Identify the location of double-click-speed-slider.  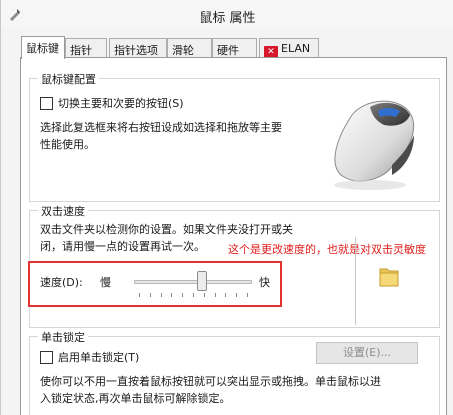
(193, 286).